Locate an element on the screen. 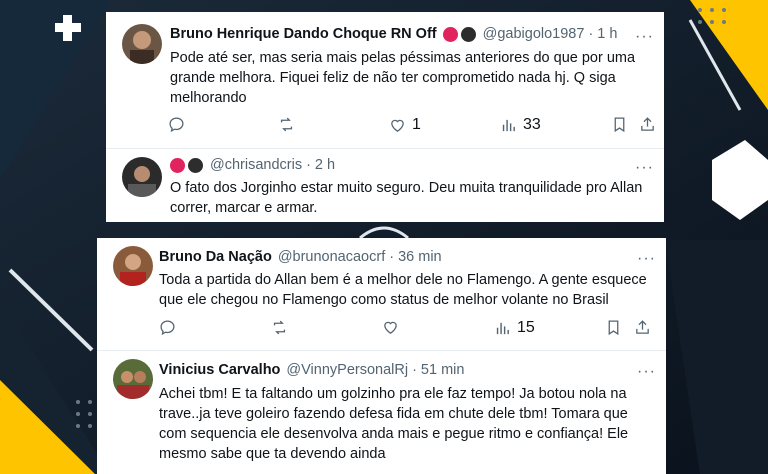 The height and width of the screenshot is (474, 768). display-name: Vinicius Carvalho is located at coordinates (219, 370).